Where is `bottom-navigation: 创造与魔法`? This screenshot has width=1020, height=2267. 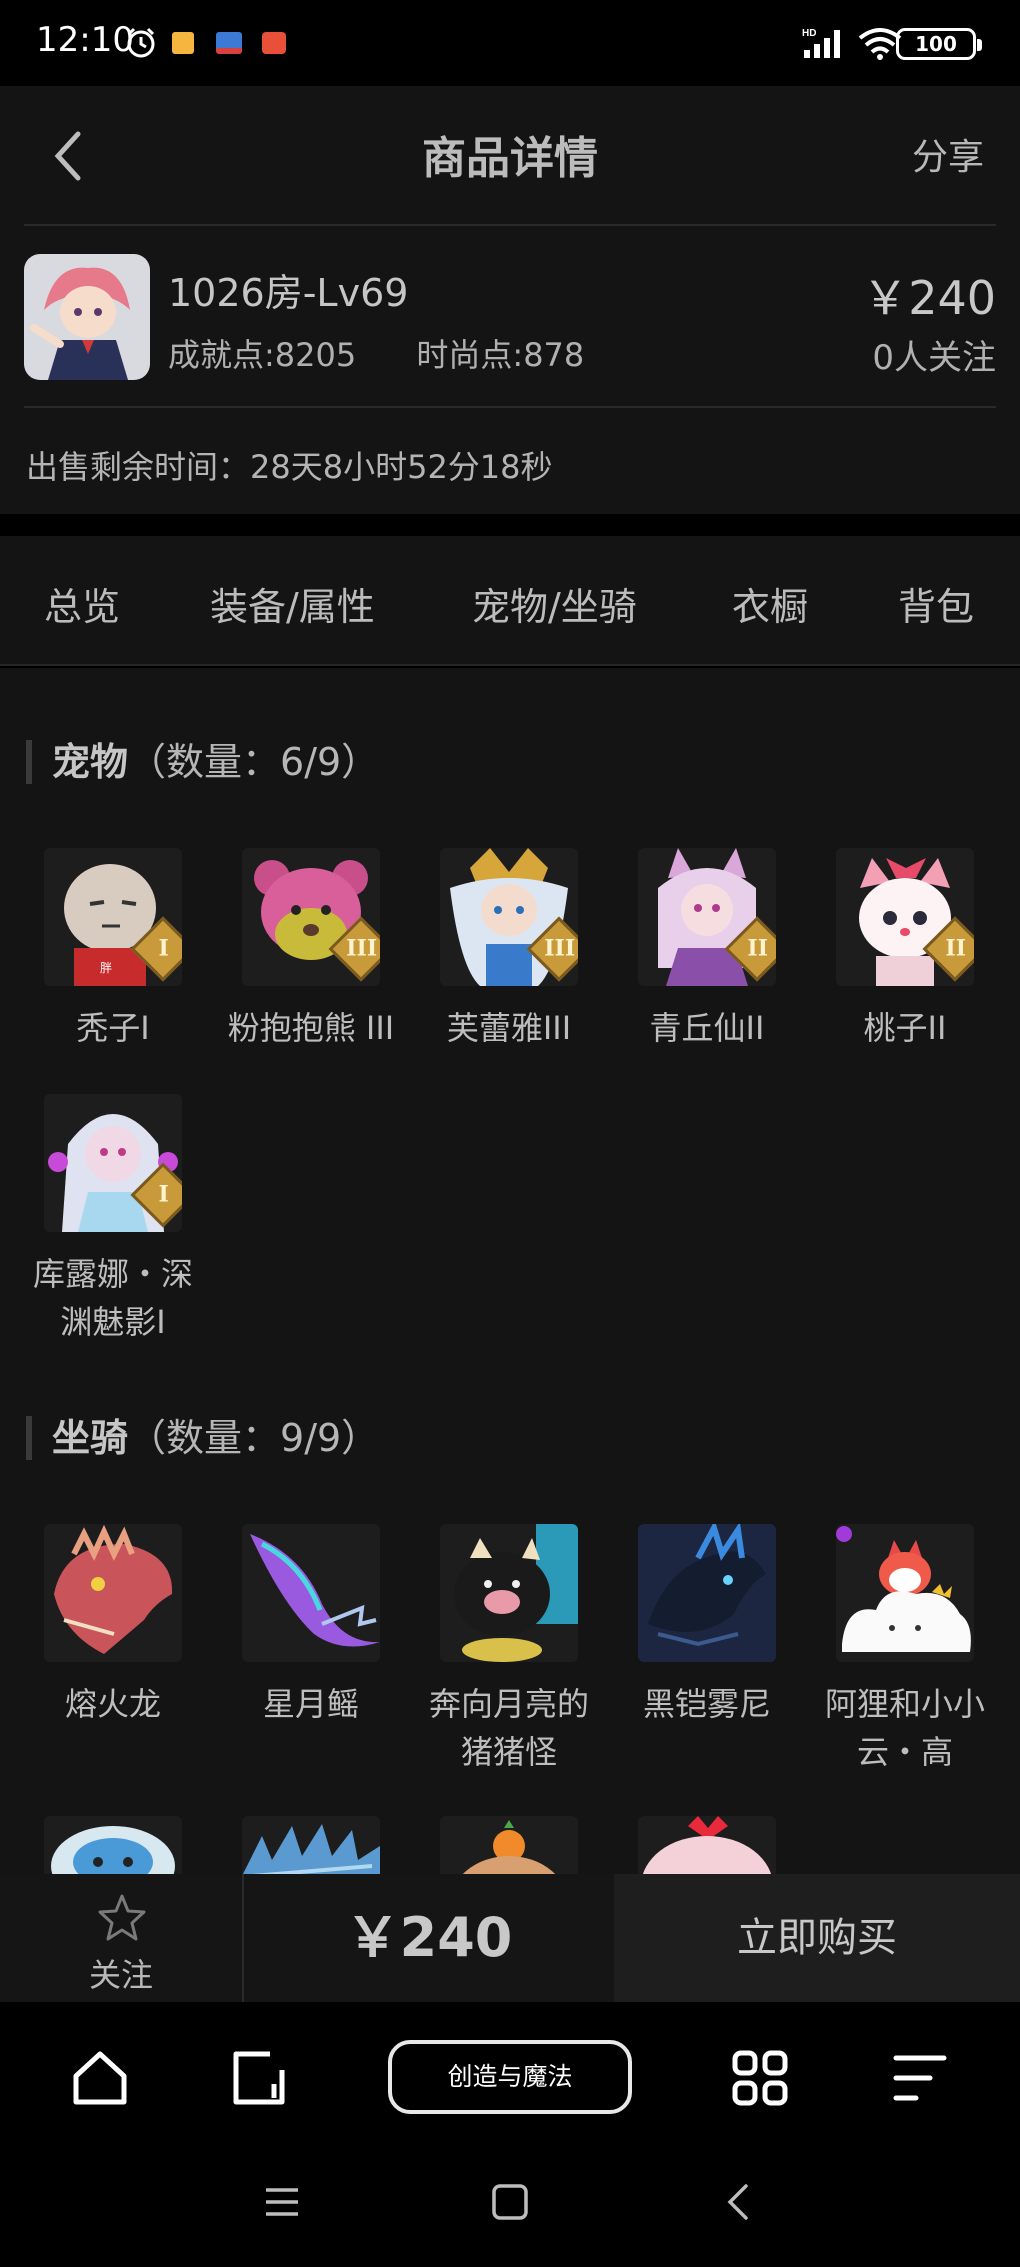 bottom-navigation: 创造与魔法 is located at coordinates (510, 2077).